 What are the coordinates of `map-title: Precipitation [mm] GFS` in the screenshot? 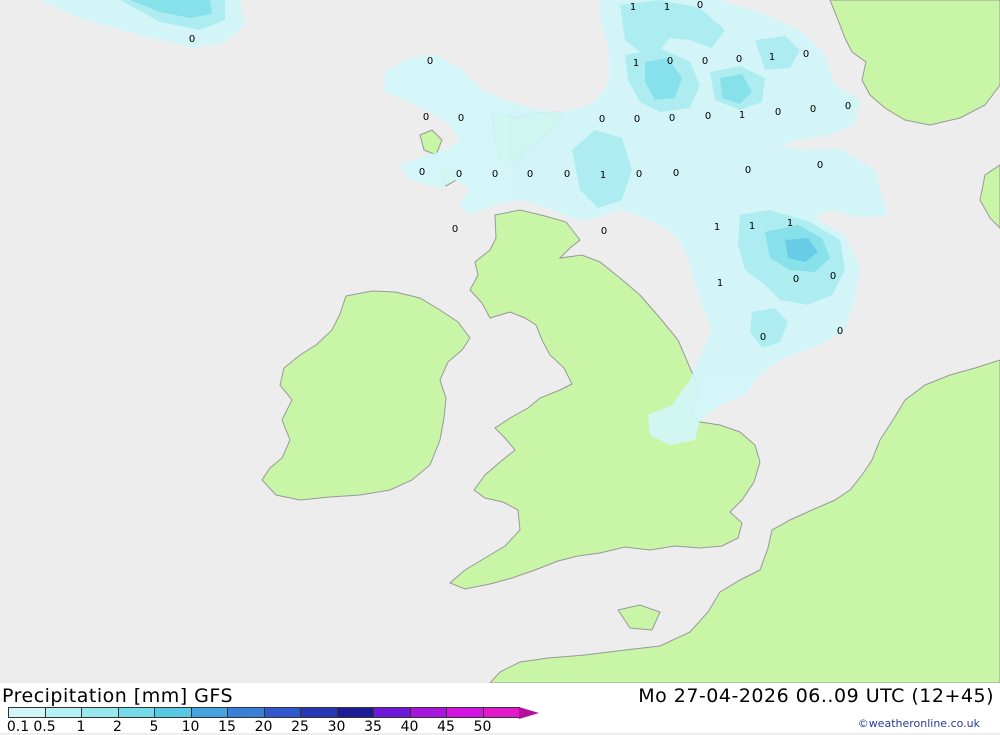 It's located at (118, 696).